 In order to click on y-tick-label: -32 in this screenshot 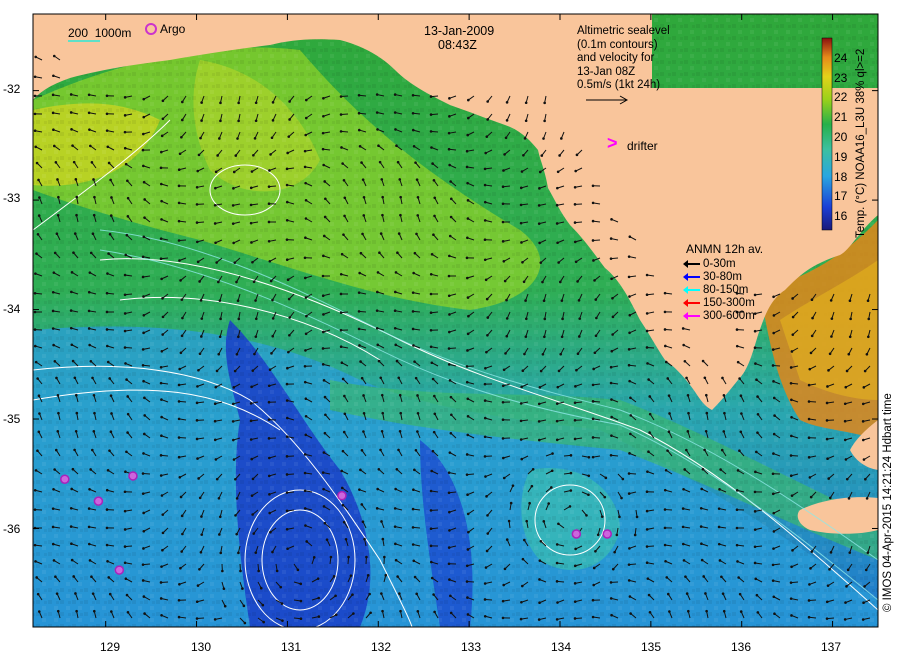, I will do `click(12, 89)`.